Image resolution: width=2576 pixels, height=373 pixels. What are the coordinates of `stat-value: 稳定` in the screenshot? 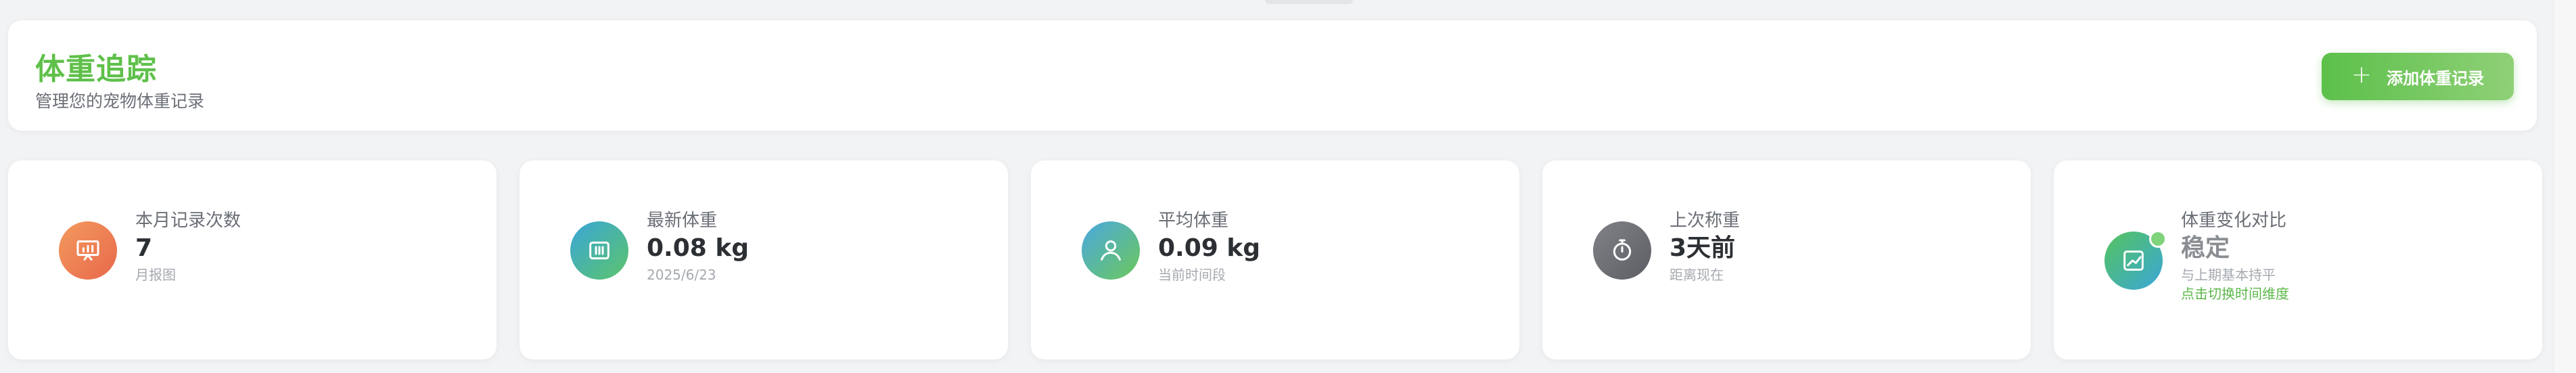 It's located at (2205, 248).